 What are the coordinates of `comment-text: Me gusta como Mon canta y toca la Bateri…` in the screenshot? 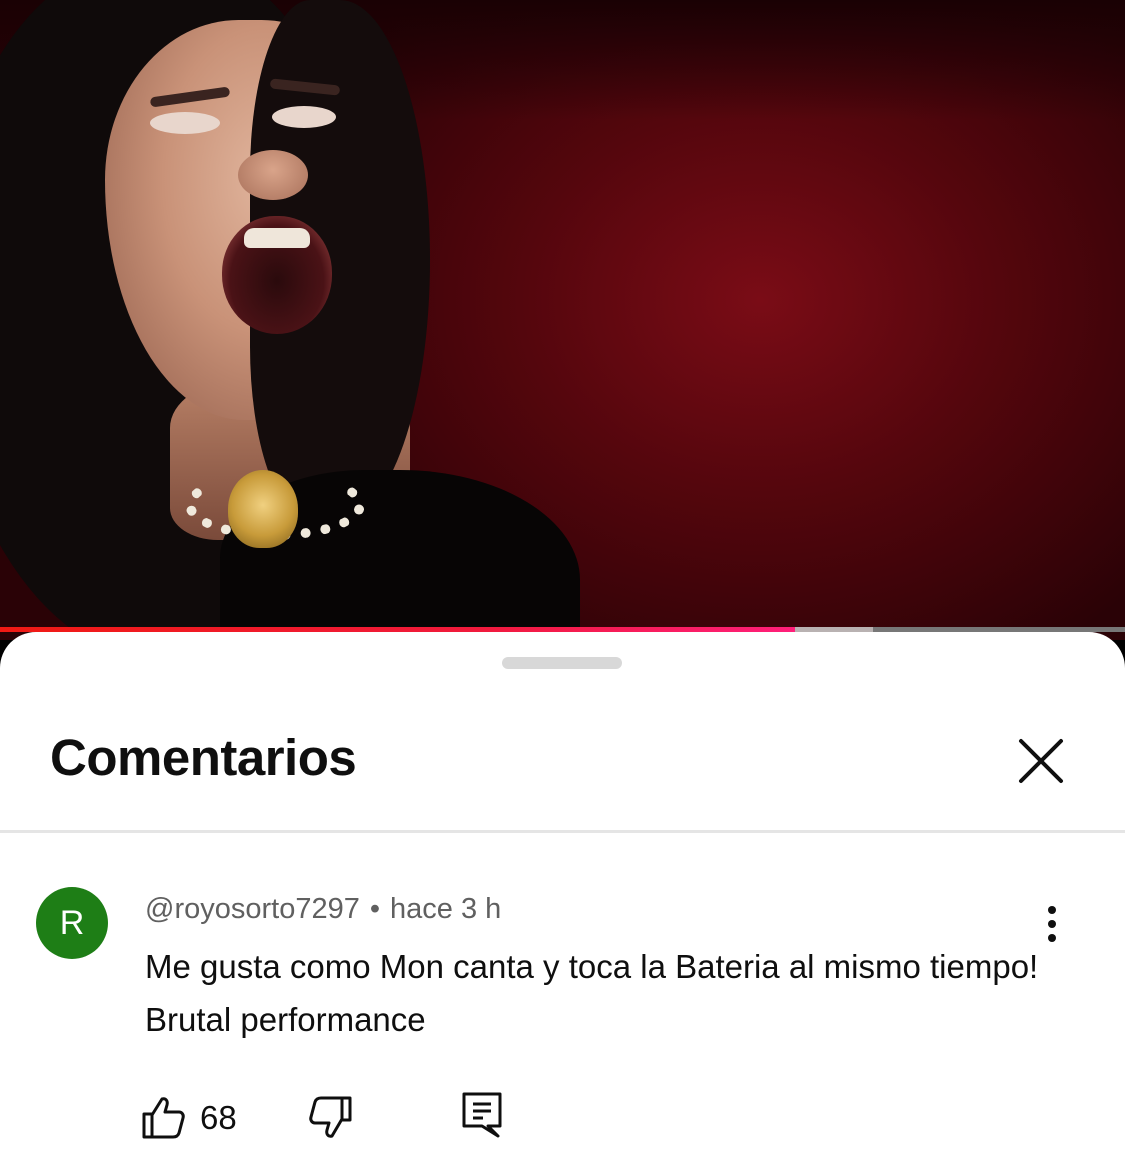 It's located at (592, 993).